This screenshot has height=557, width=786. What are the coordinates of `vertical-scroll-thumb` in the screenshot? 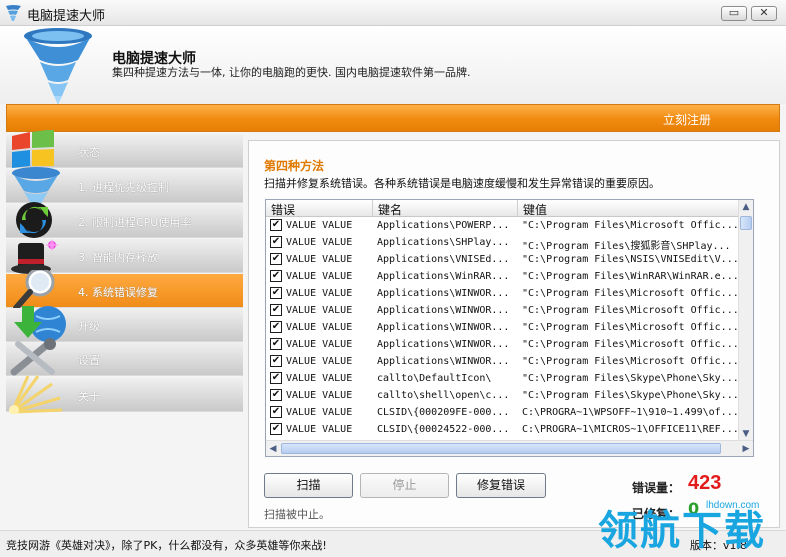 It's located at (746, 223).